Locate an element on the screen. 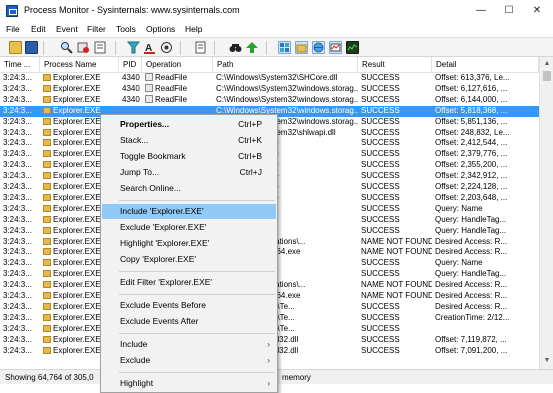 This screenshot has width=553, height=393. context-menu-item-copy-explorer-exe: Copy 'Explorer.EXE' is located at coordinates (189, 259).